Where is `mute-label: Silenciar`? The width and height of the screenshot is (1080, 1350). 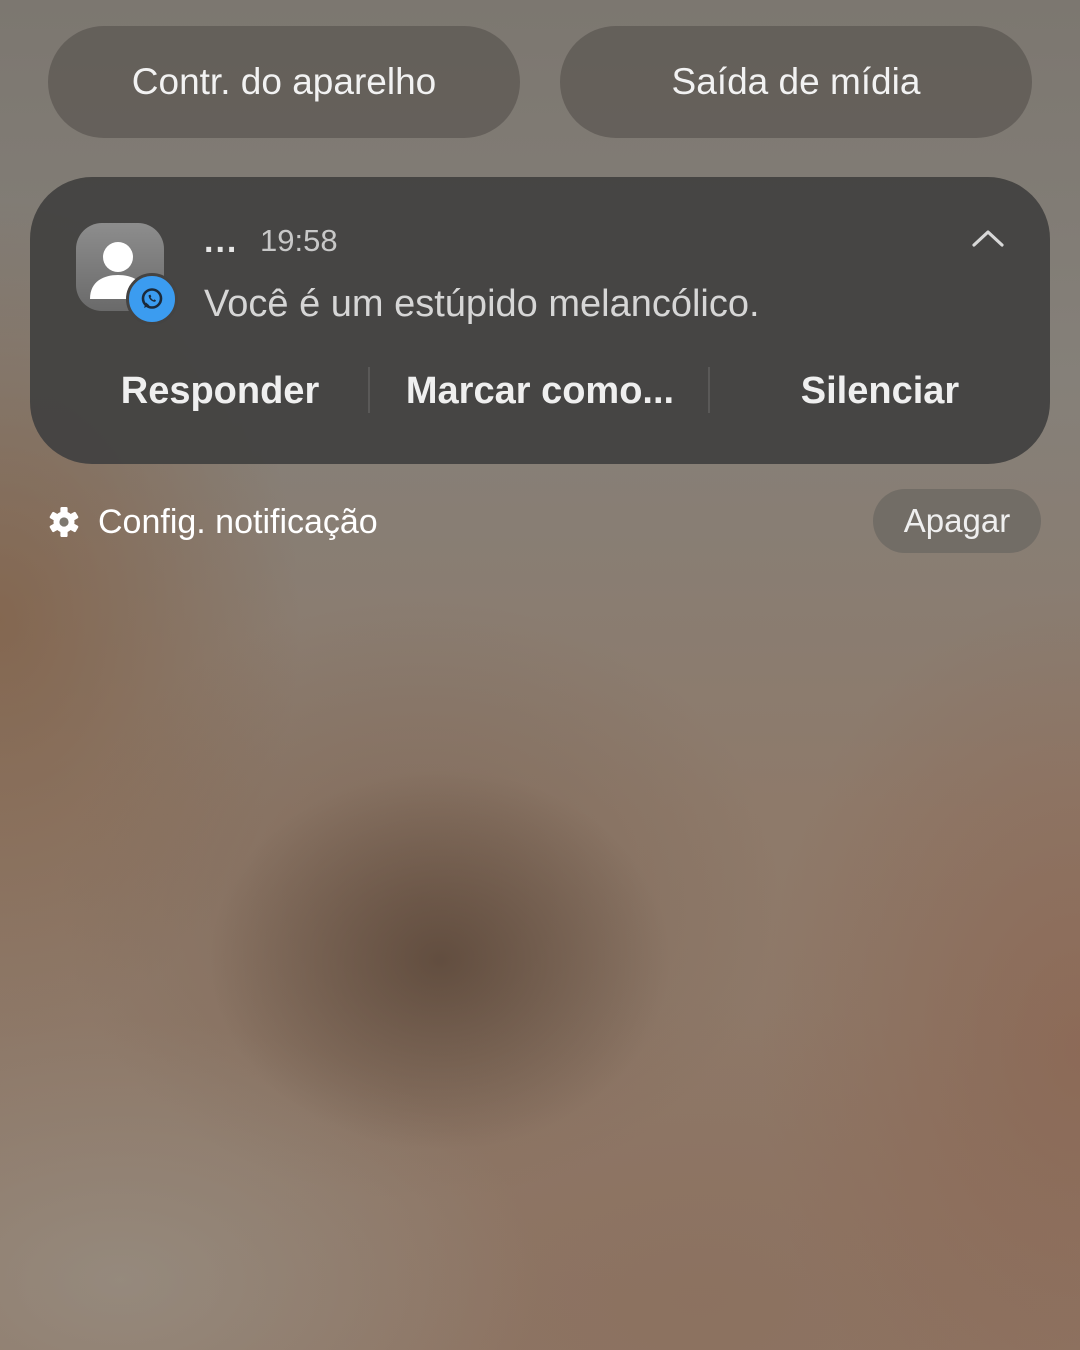 mute-label: Silenciar is located at coordinates (880, 390).